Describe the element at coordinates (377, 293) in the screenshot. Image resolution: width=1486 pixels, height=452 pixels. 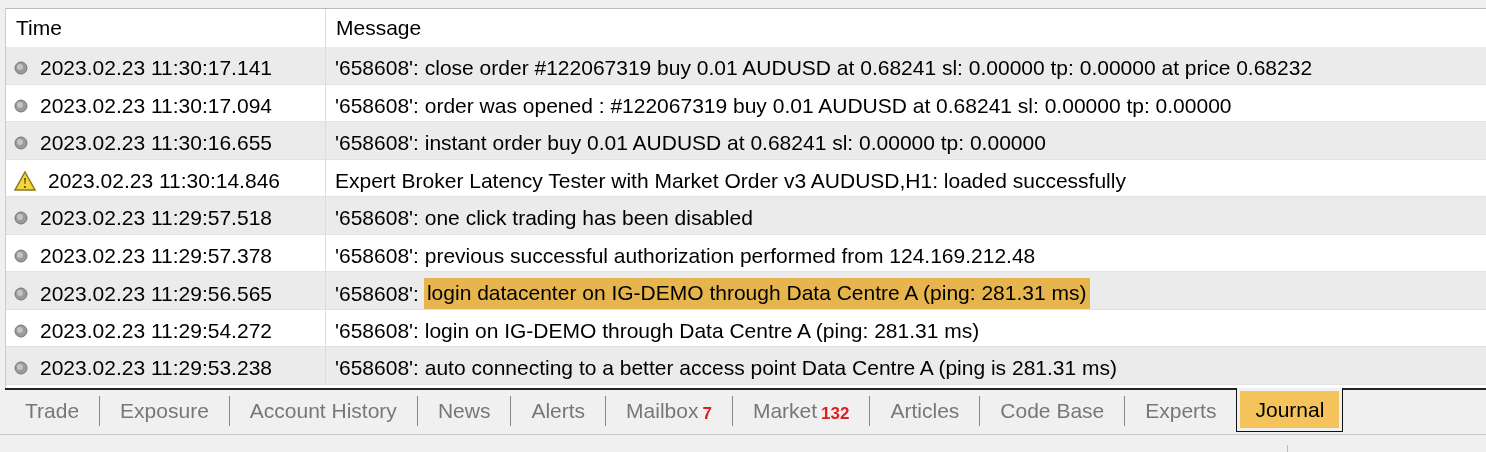
I see `message-cell: '658608':` at that location.